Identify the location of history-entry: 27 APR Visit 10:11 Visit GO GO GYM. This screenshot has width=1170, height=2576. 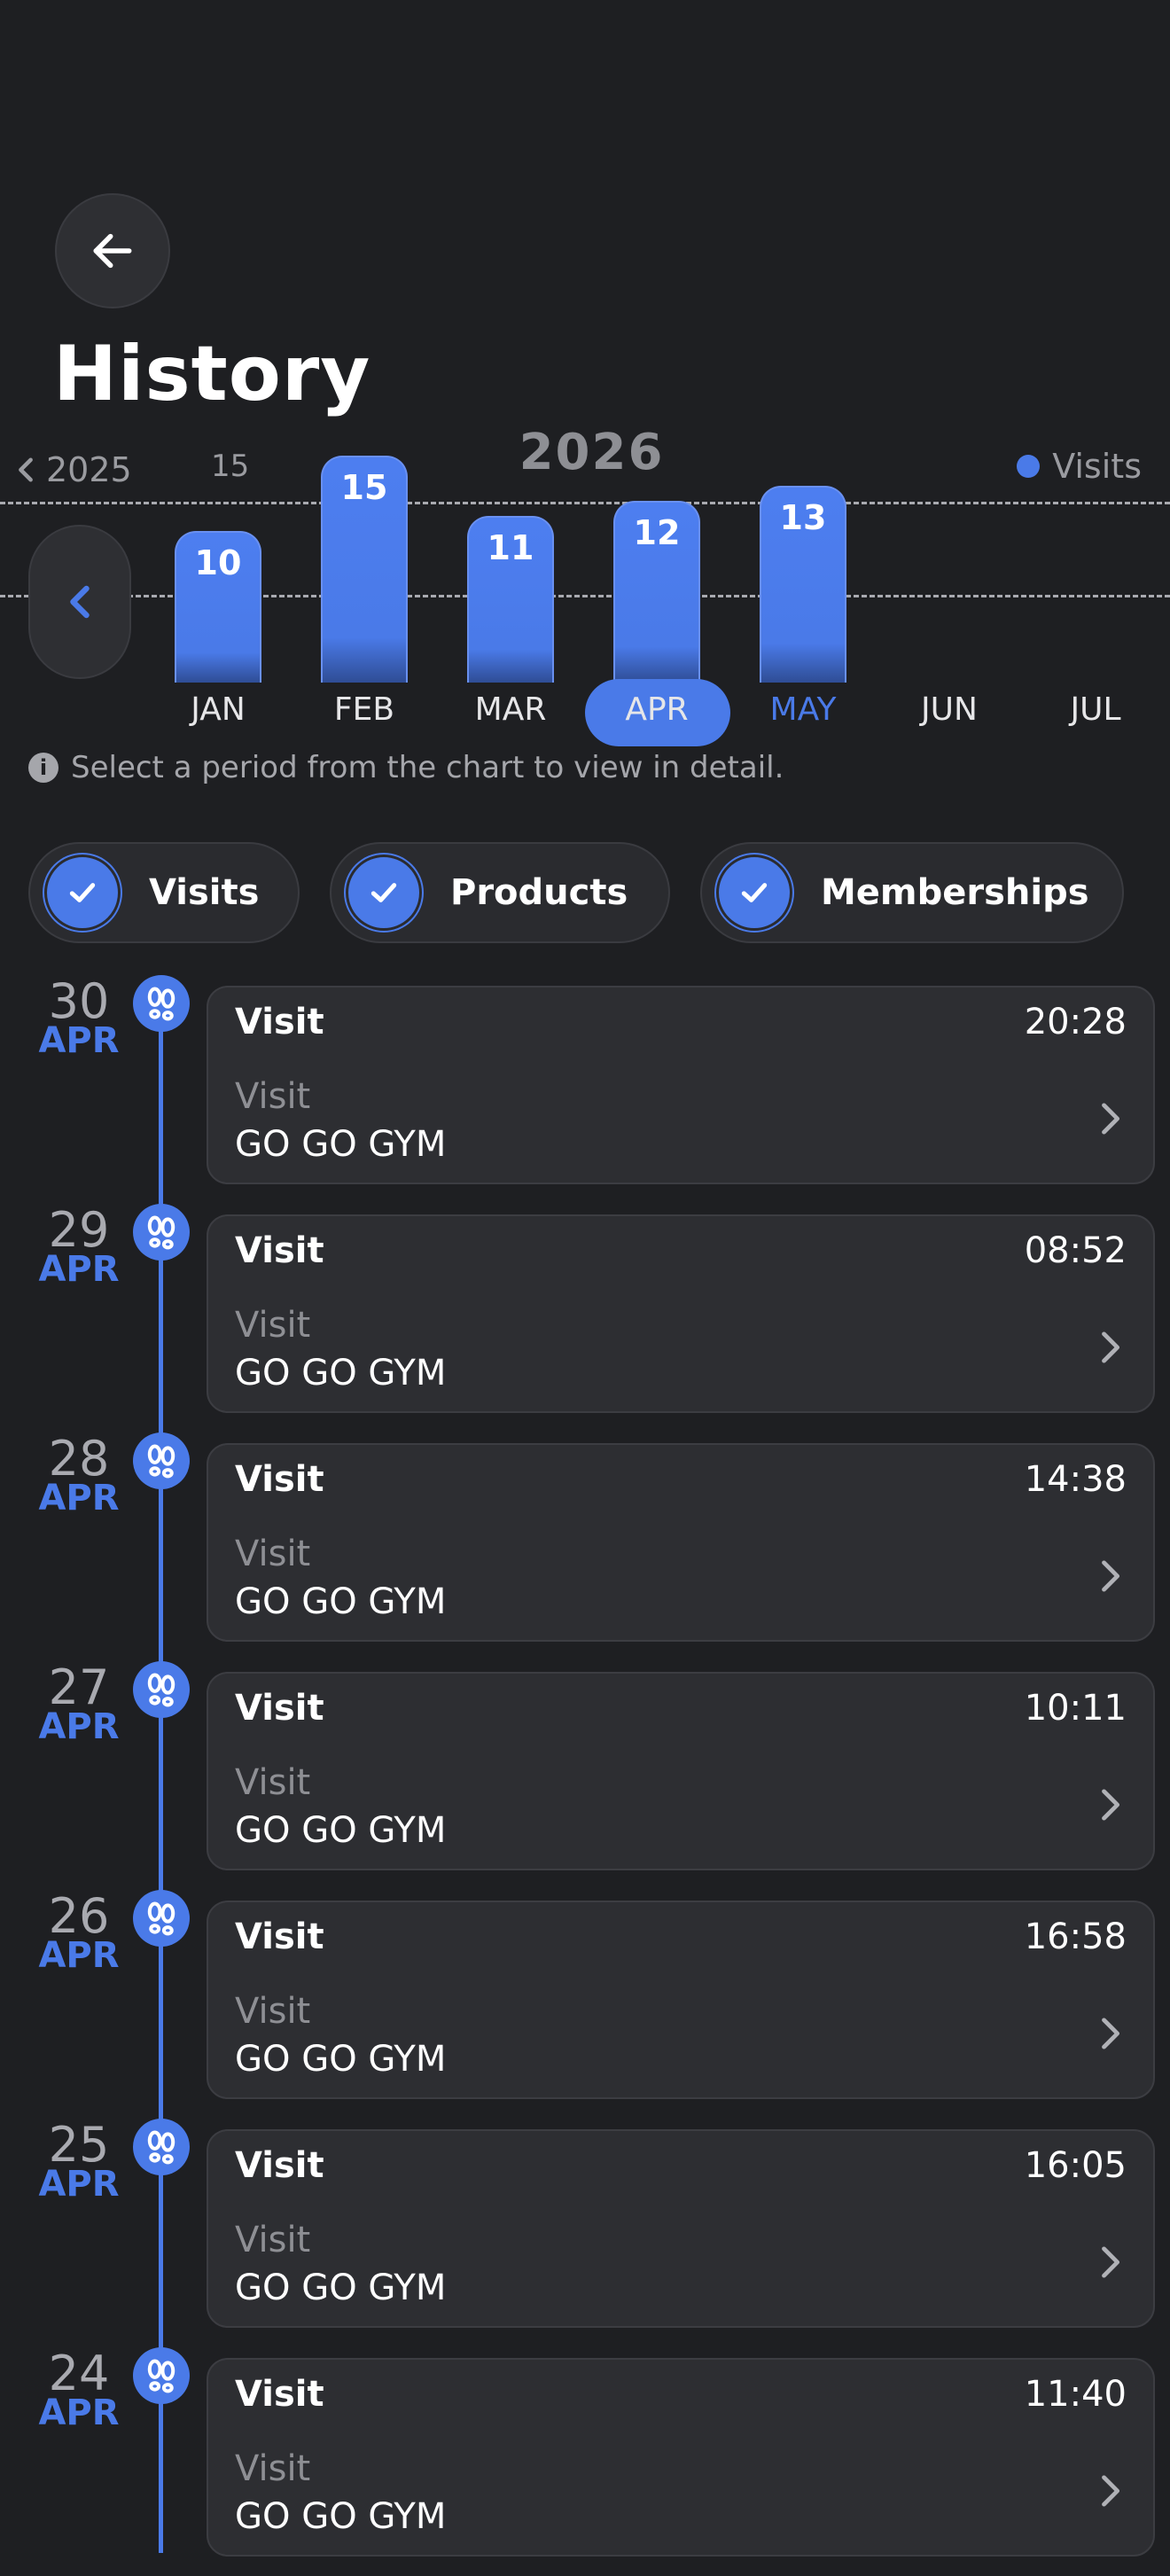
(585, 1775).